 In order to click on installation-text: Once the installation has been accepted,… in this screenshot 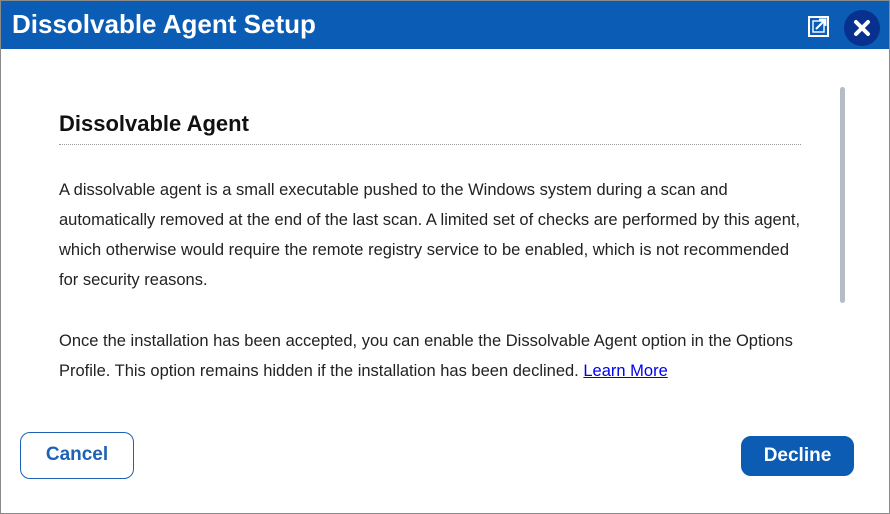, I will do `click(426, 356)`.